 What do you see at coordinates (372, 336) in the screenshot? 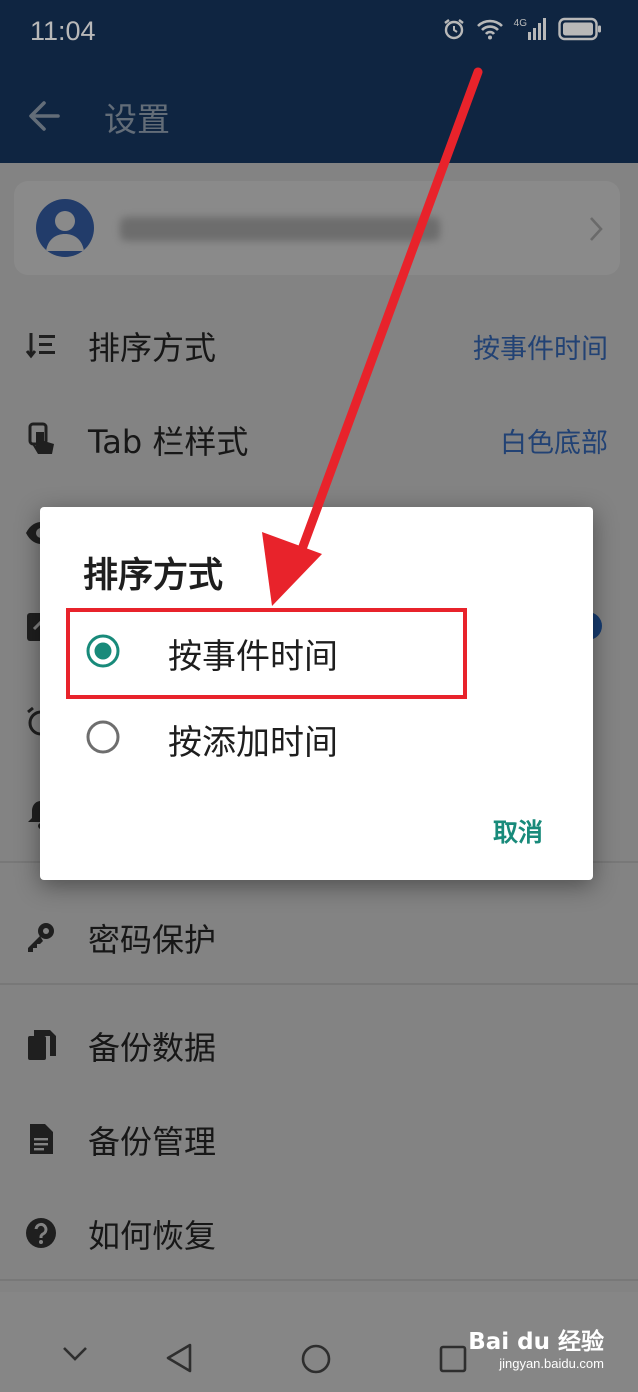
I see `annotation-arrow` at bounding box center [372, 336].